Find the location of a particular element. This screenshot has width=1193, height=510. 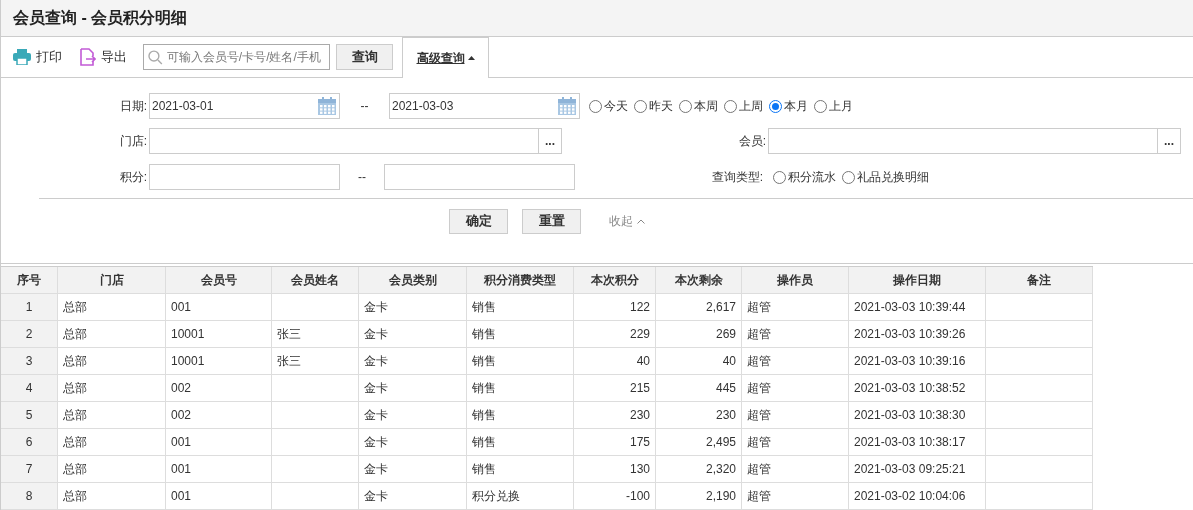

printer-icon is located at coordinates (22, 57).